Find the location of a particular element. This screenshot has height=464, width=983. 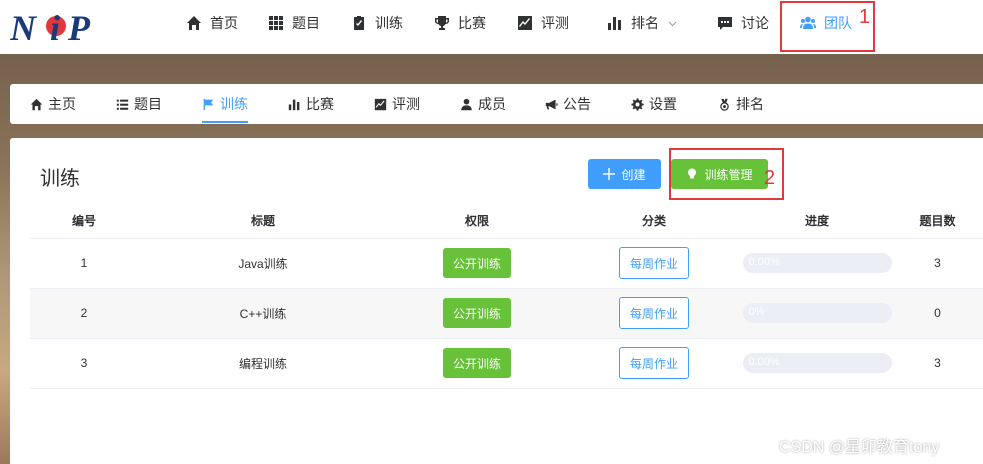

column-header-permission: 权限 is located at coordinates (477, 221).